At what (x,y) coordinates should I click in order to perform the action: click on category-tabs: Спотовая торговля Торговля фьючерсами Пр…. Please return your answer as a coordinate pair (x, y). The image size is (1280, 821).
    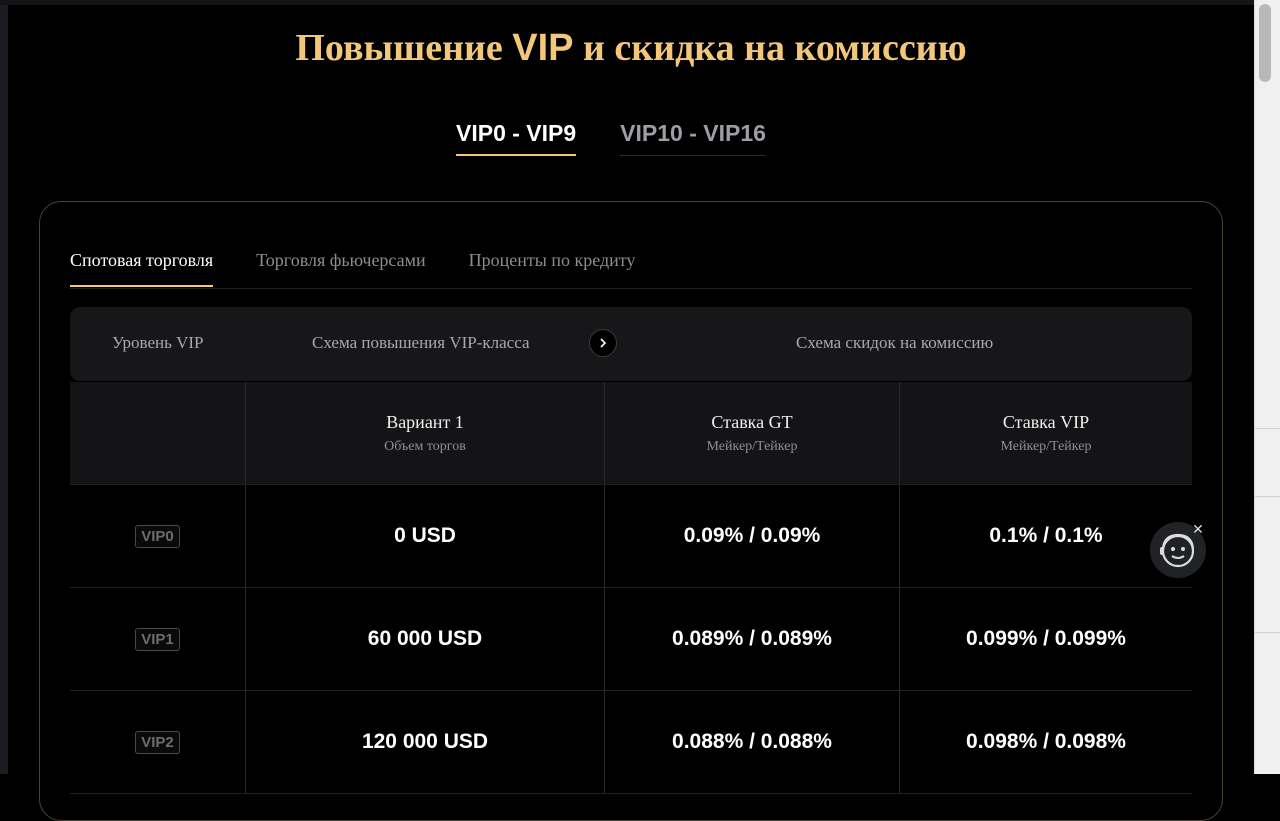
    Looking at the image, I should click on (631, 268).